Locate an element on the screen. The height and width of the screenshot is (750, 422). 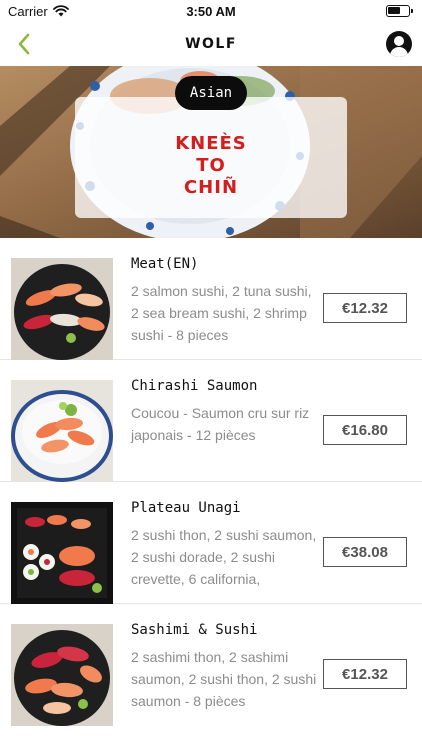
carrier-label: Carrier is located at coordinates (28, 11).